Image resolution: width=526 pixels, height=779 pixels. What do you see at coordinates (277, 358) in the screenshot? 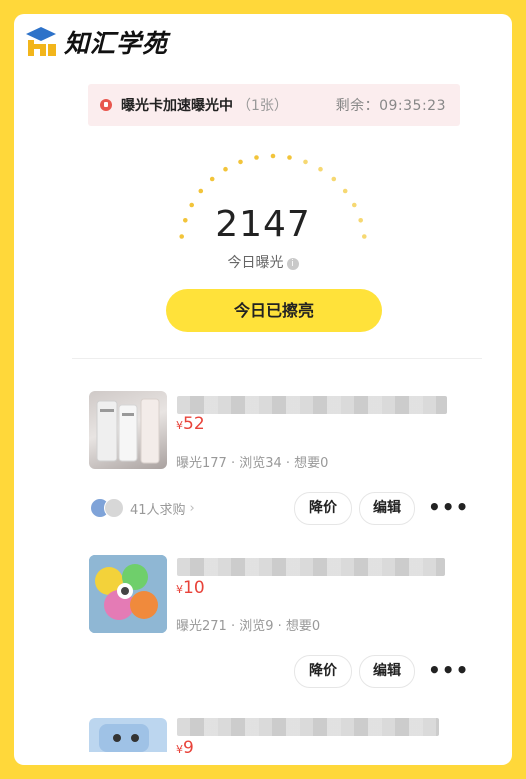
I see `divider` at bounding box center [277, 358].